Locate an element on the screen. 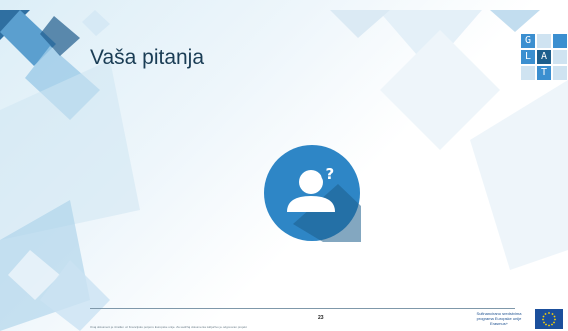  right-panel is located at coordinates (519, 175).